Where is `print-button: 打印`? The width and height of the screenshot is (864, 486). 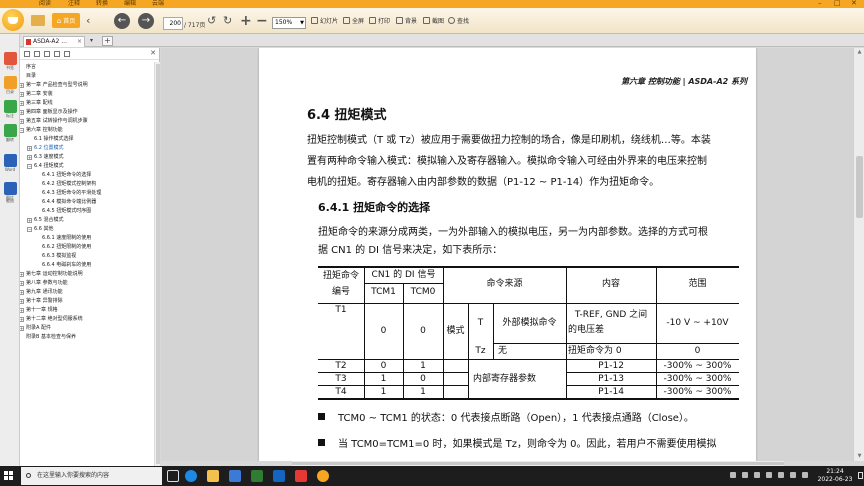 print-button: 打印 is located at coordinates (379, 20).